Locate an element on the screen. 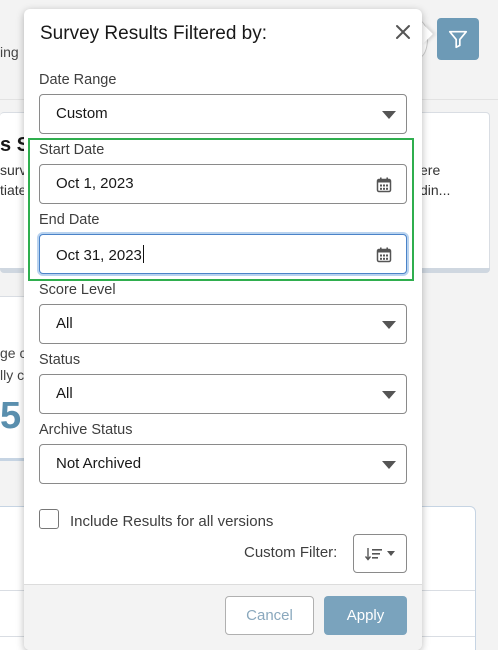 This screenshot has height=650, width=498. sort-filter-icon is located at coordinates (373, 554).